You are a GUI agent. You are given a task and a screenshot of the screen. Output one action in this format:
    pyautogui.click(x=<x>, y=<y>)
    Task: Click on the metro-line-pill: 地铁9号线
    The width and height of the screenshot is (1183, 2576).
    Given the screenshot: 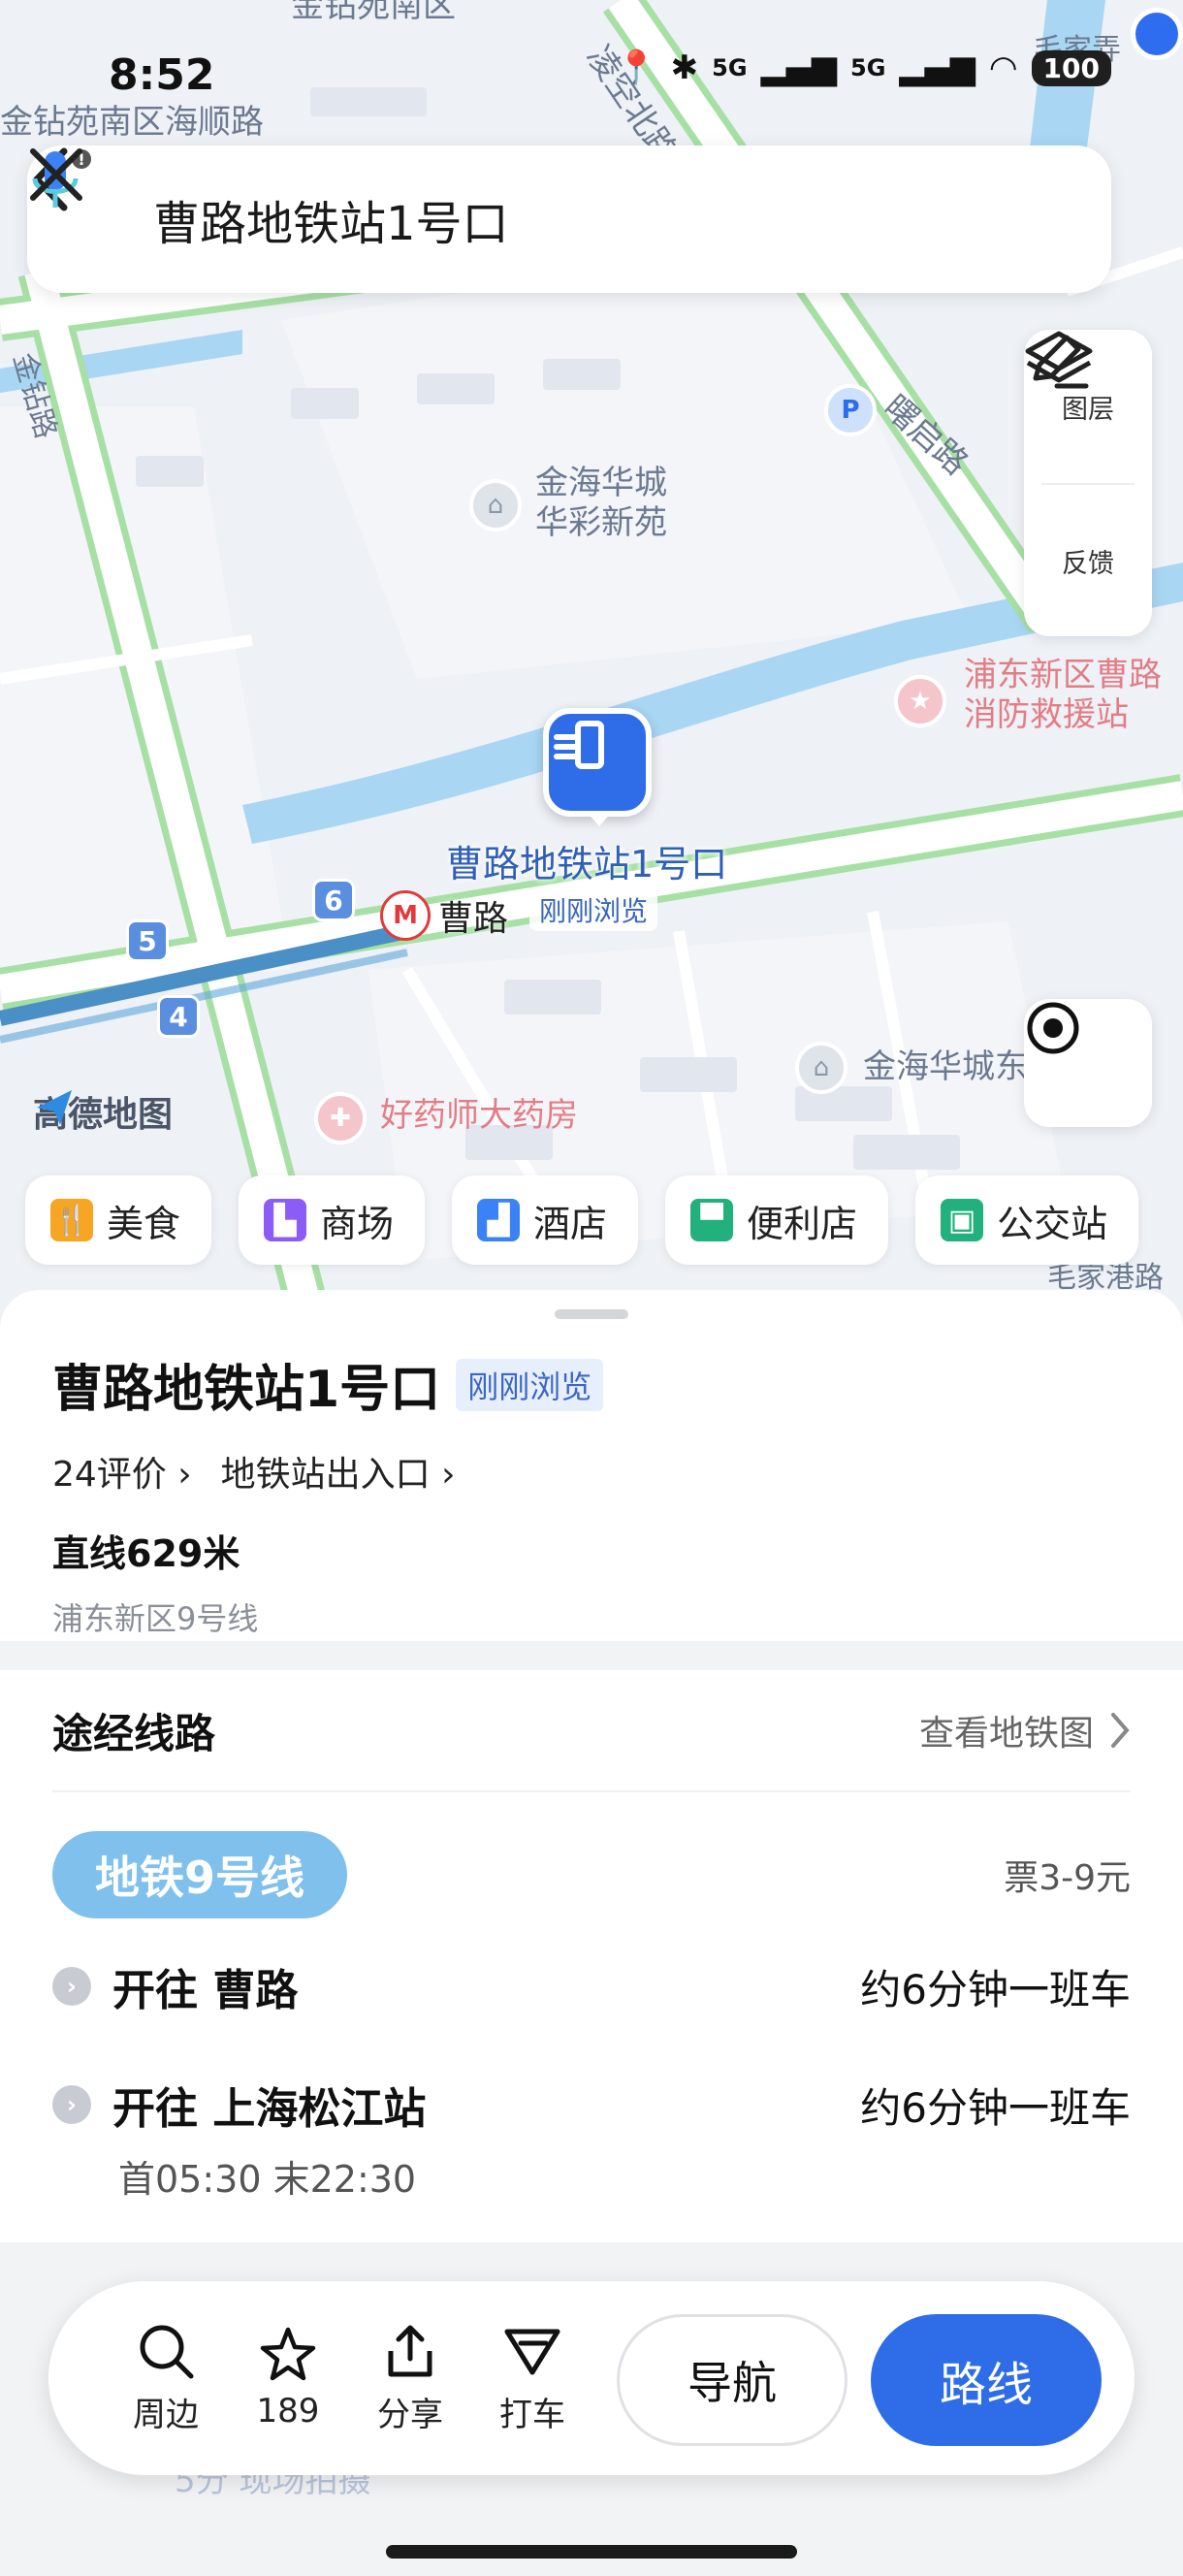 What is the action you would take?
    pyautogui.click(x=200, y=1874)
    